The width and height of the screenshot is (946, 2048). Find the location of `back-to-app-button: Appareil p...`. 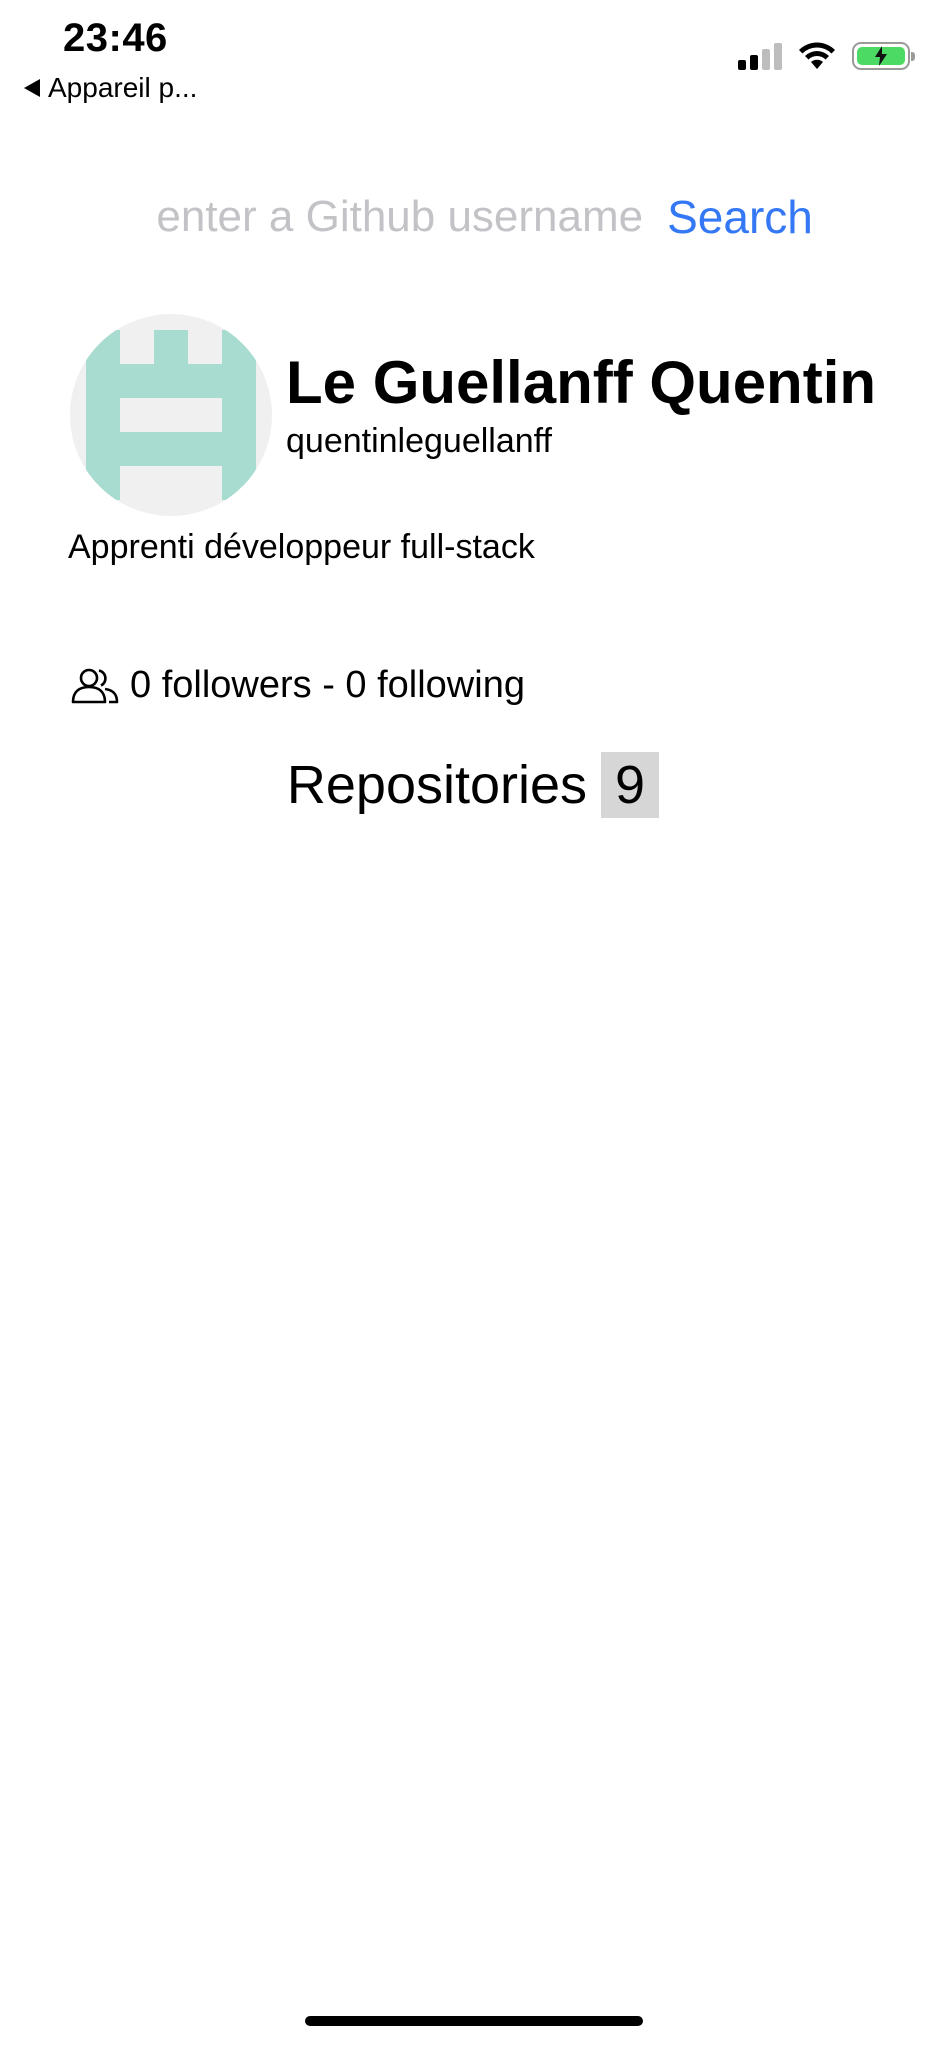

back-to-app-button: Appareil p... is located at coordinates (110, 88).